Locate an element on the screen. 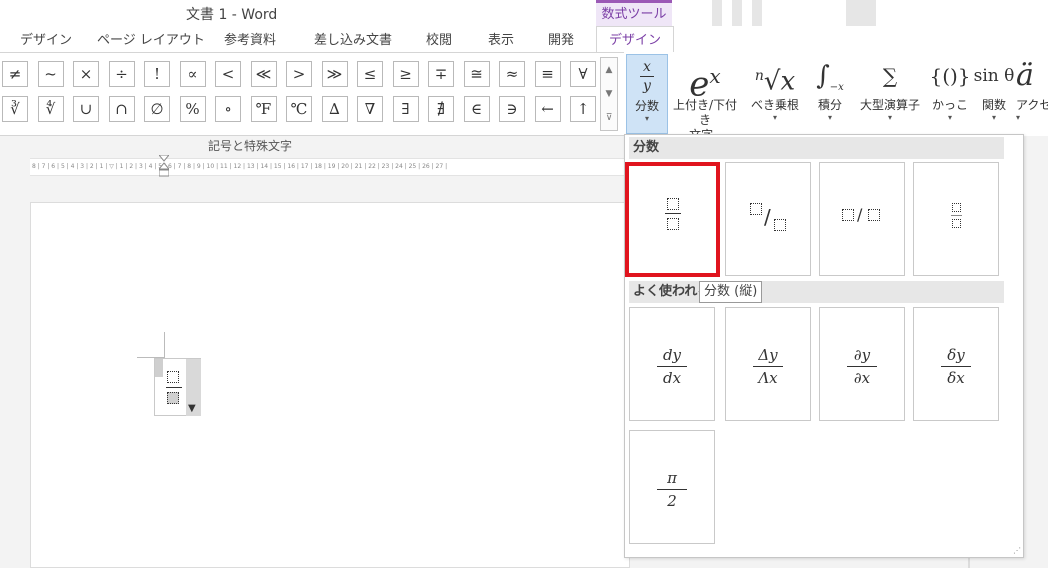 The height and width of the screenshot is (568, 1048). symbols-gallery-scroll: ▲ ▼ ⊽ is located at coordinates (609, 94).